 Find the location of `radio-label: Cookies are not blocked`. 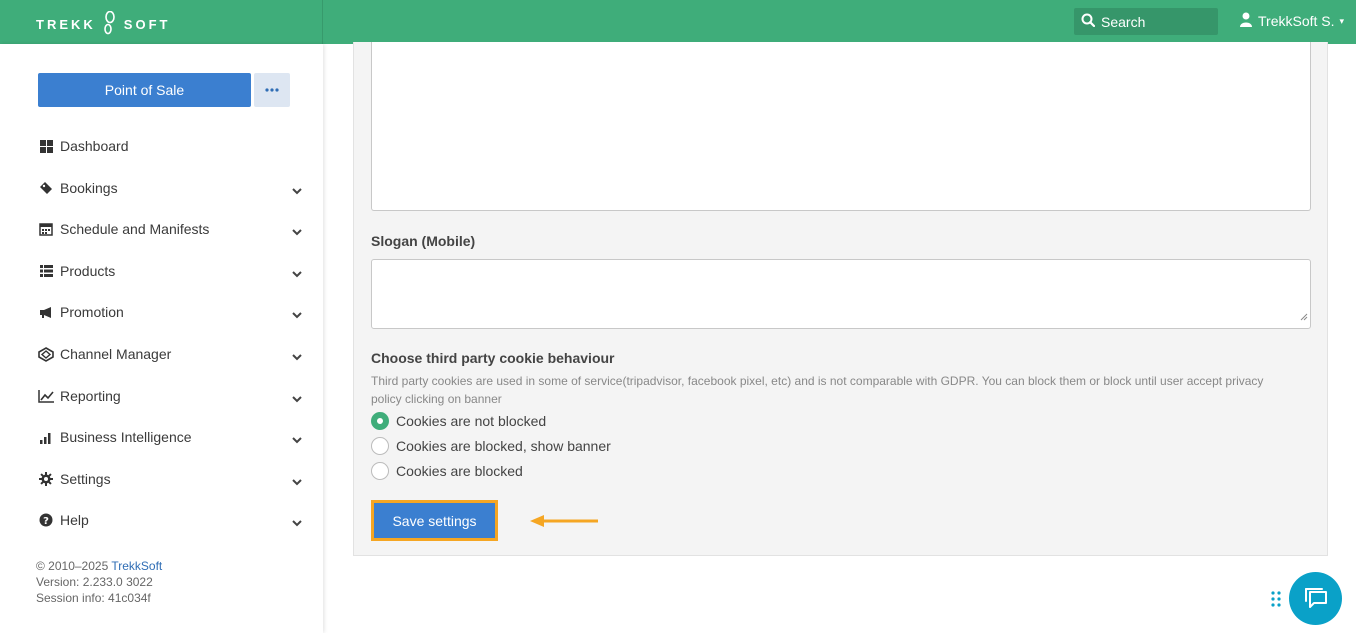

radio-label: Cookies are not blocked is located at coordinates (471, 421).